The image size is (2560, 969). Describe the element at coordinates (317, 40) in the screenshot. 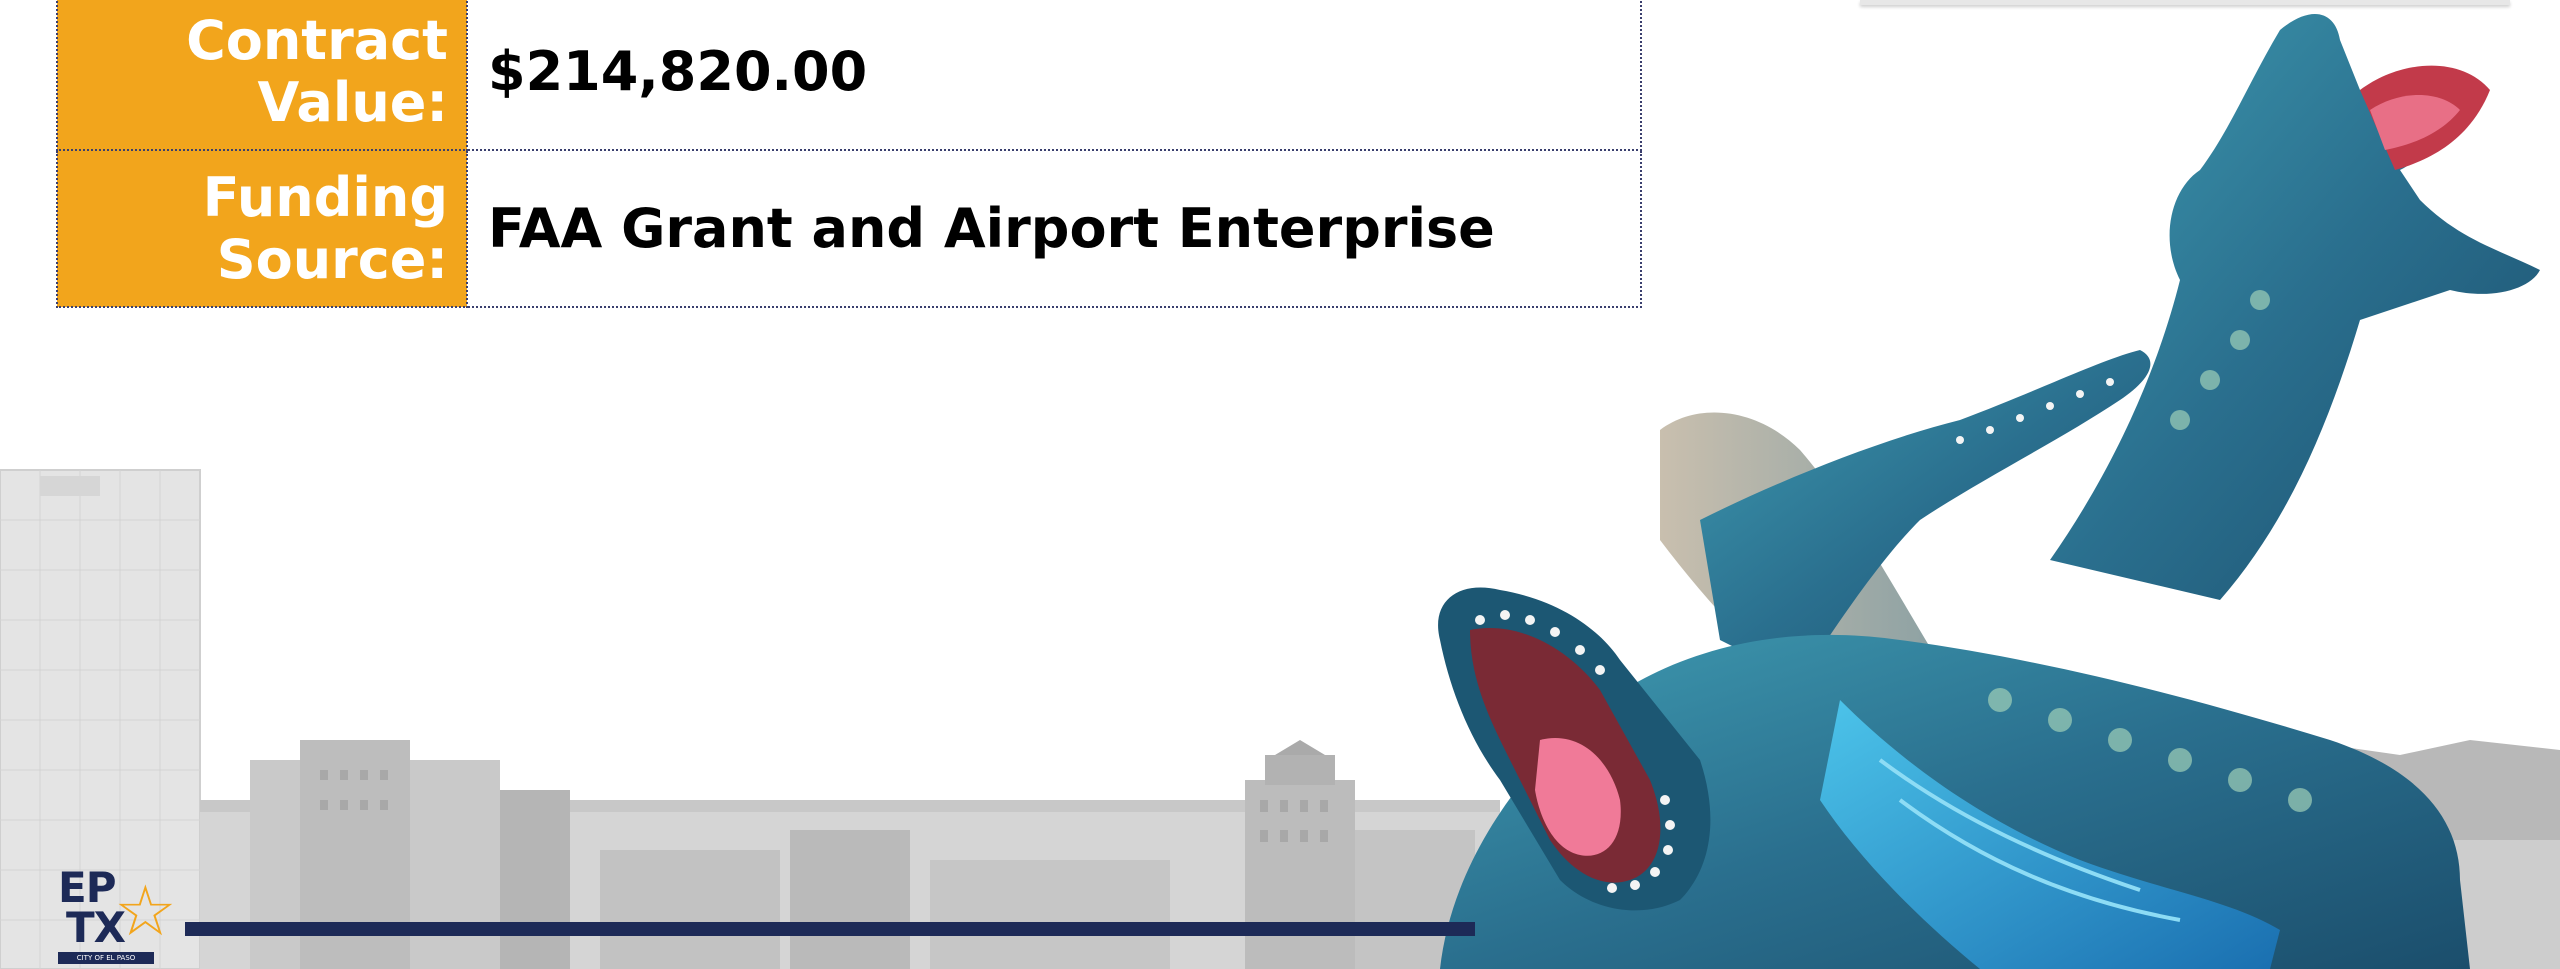

I see `label-line: Contract` at that location.